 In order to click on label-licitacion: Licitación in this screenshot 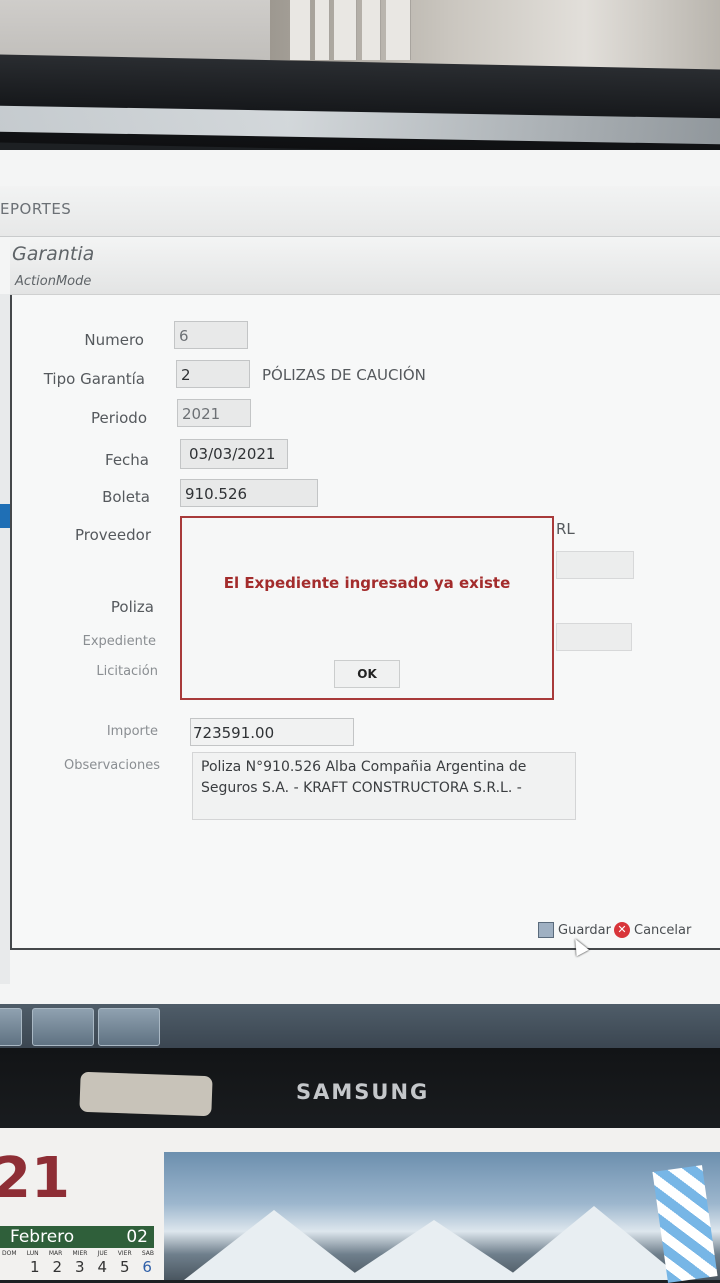, I will do `click(127, 671)`.